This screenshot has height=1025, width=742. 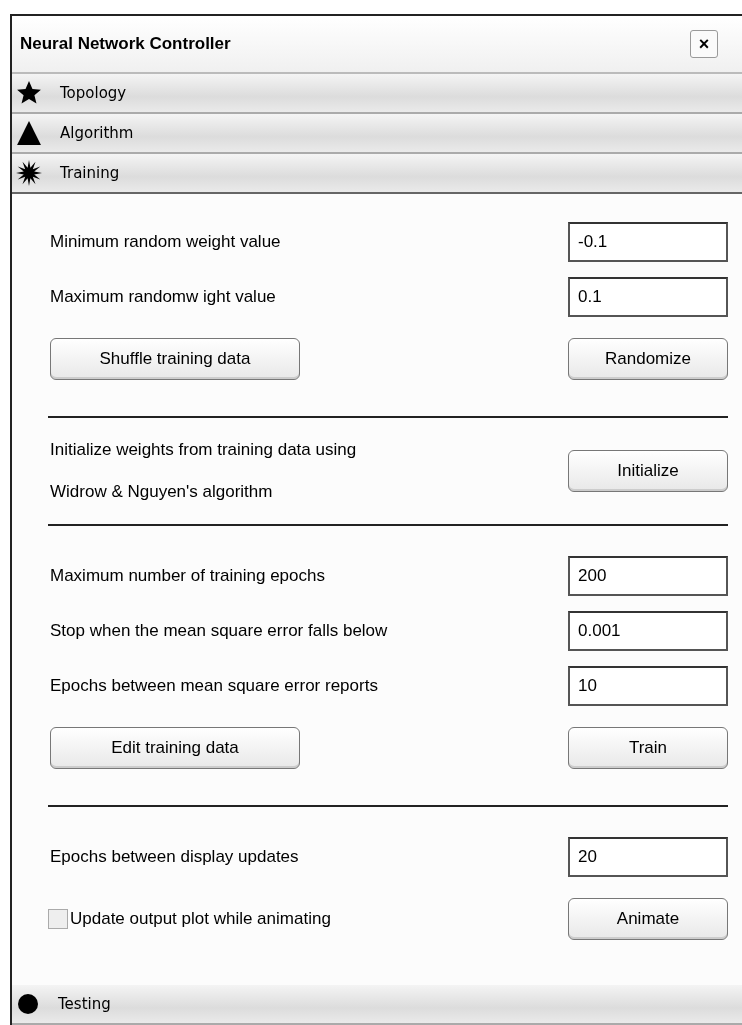 I want to click on action-button: Edit training data, so click(x=175, y=748).